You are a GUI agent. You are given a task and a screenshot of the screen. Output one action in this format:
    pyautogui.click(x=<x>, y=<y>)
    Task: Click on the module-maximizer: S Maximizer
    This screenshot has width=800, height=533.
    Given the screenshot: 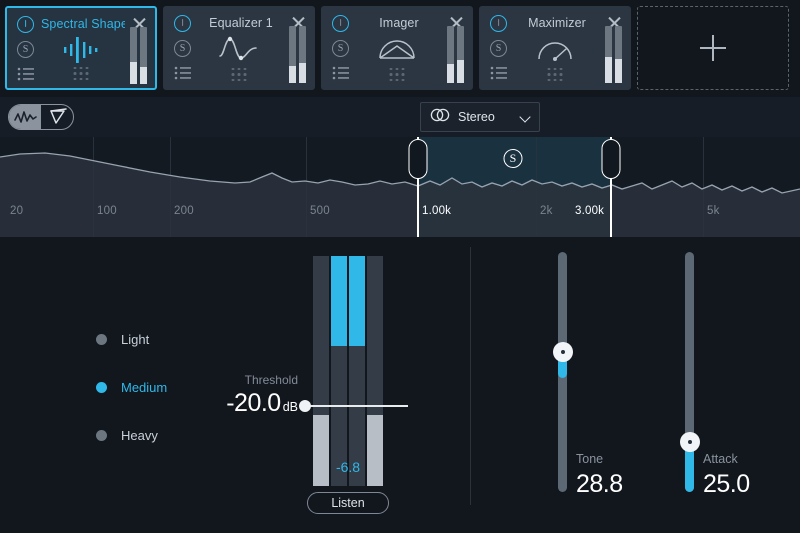 What is the action you would take?
    pyautogui.click(x=555, y=48)
    